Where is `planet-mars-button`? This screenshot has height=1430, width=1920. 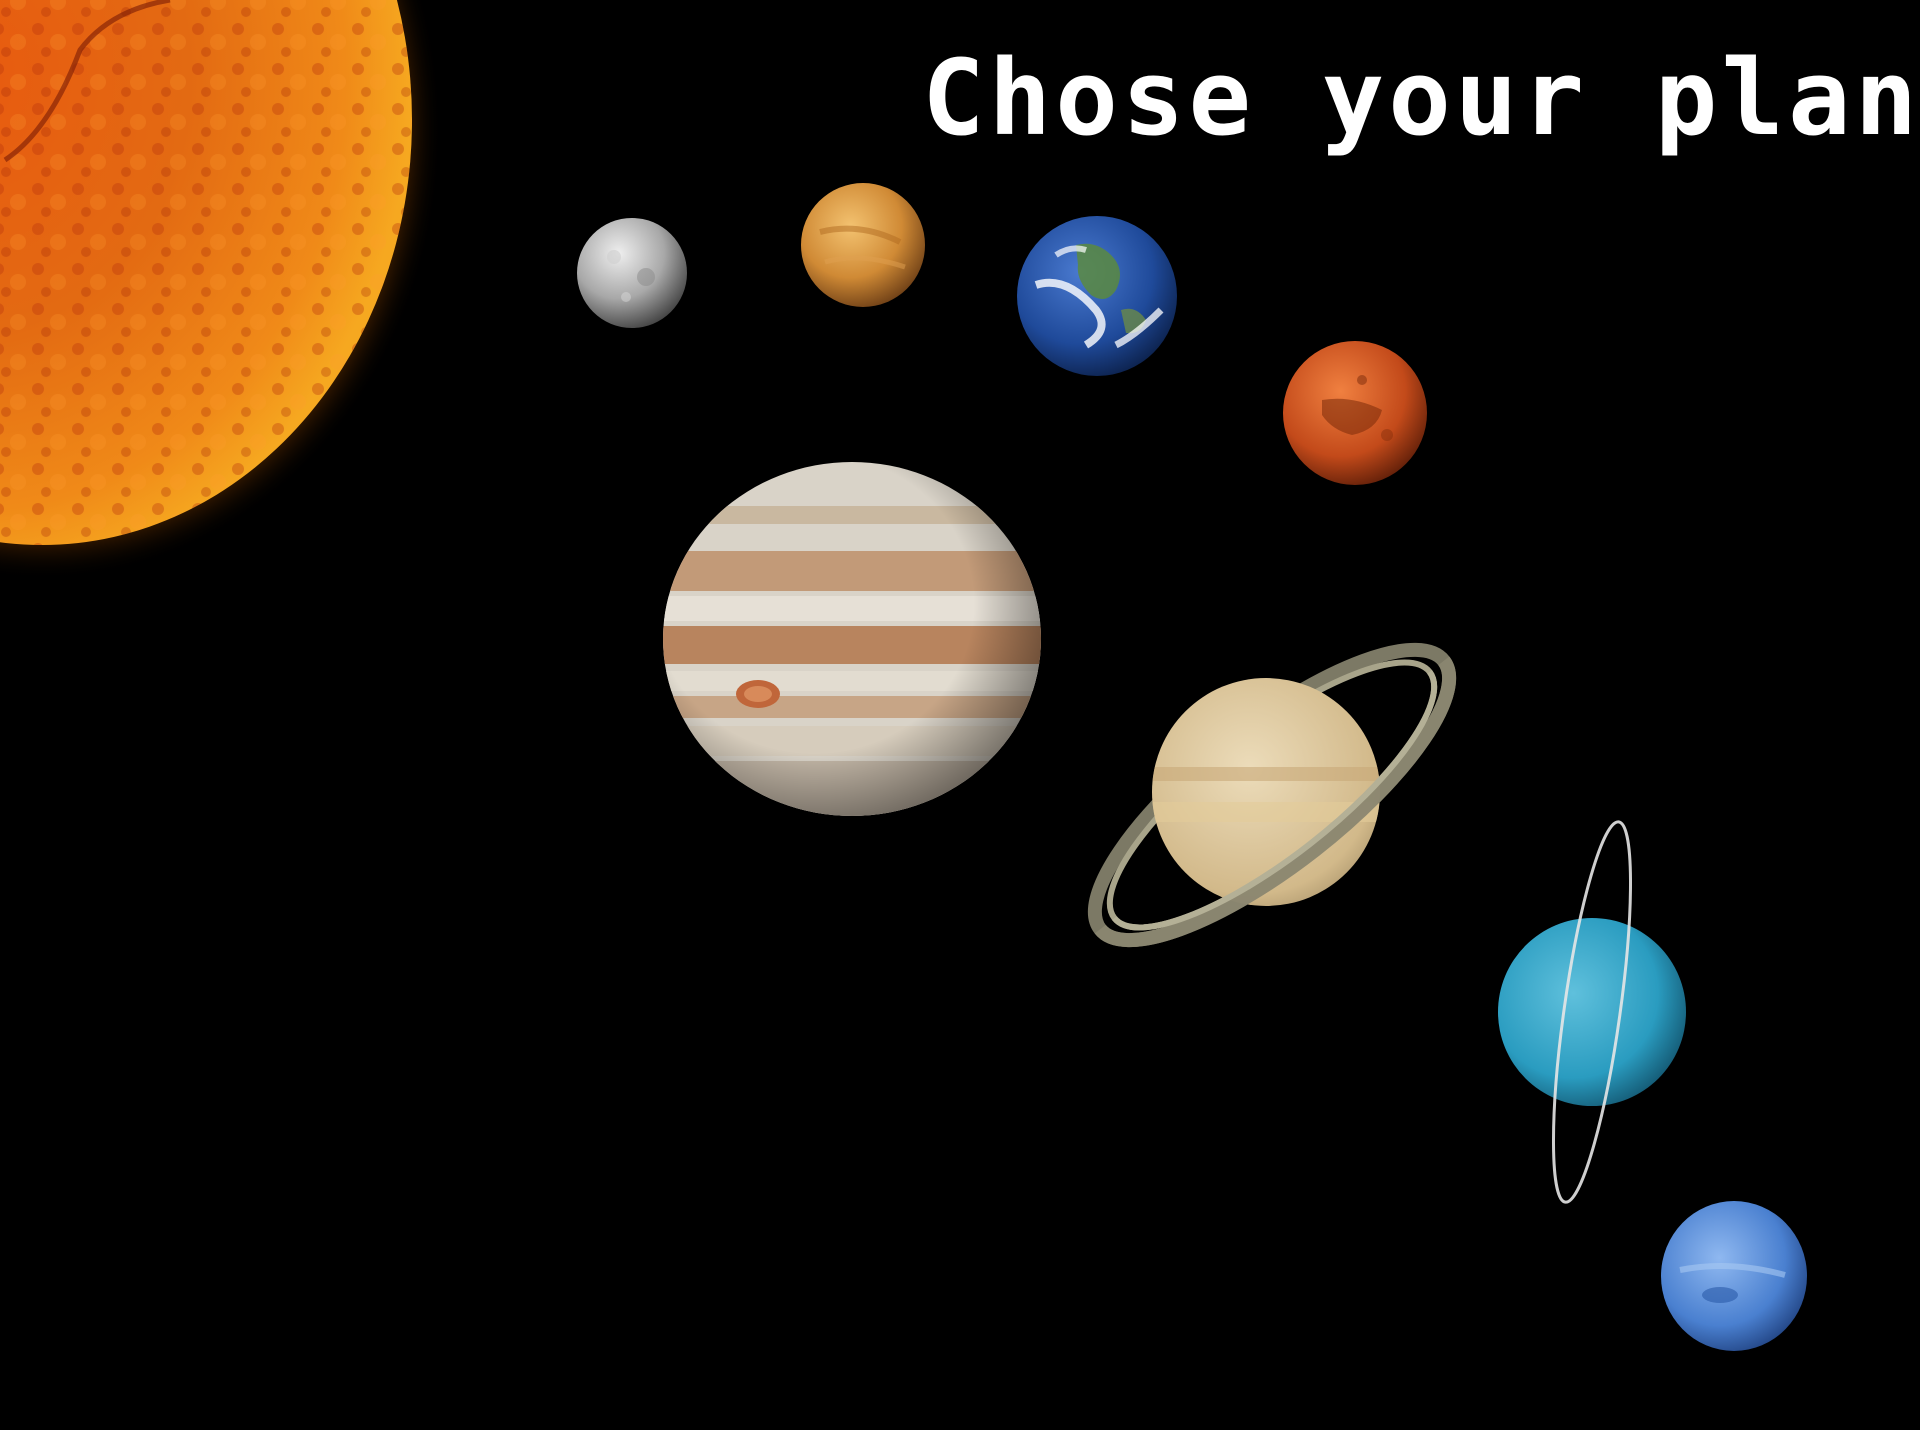 planet-mars-button is located at coordinates (1355, 413).